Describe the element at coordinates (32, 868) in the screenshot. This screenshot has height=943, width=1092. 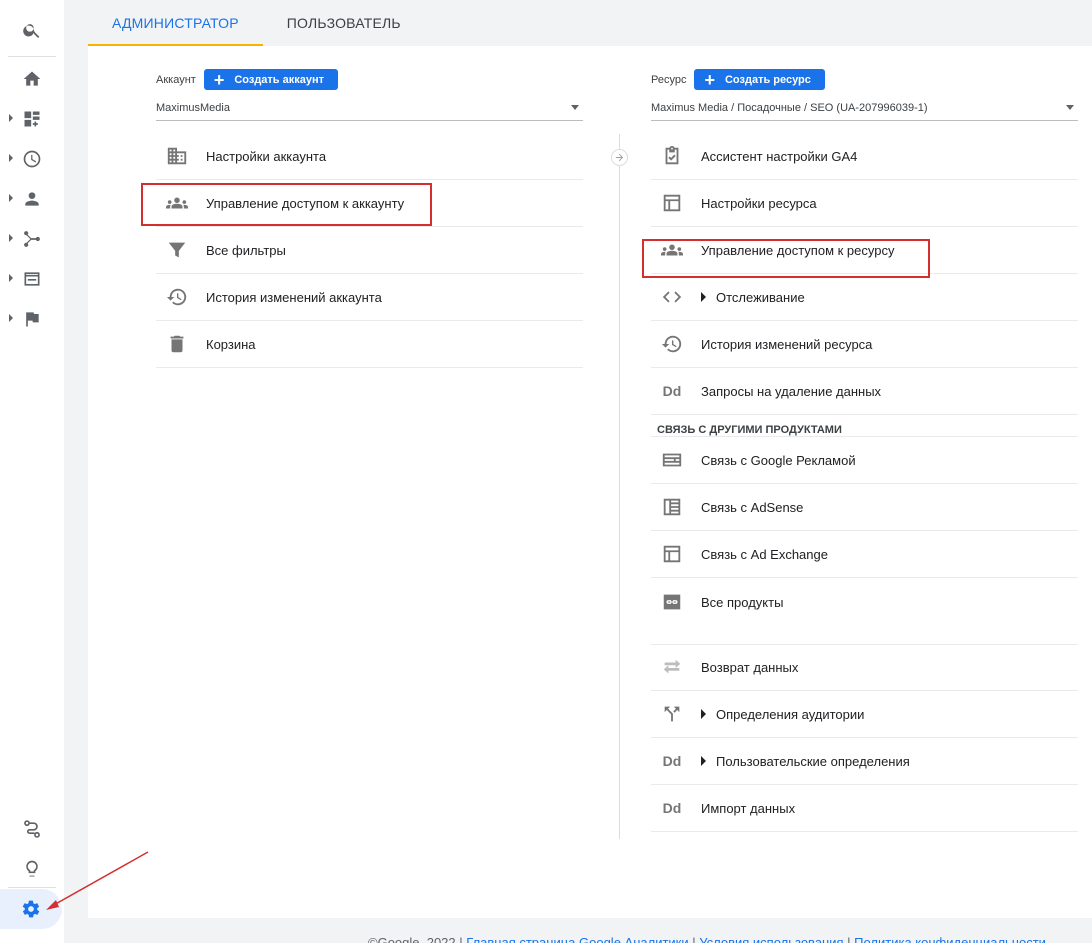
I see `lightbulb-icon` at that location.